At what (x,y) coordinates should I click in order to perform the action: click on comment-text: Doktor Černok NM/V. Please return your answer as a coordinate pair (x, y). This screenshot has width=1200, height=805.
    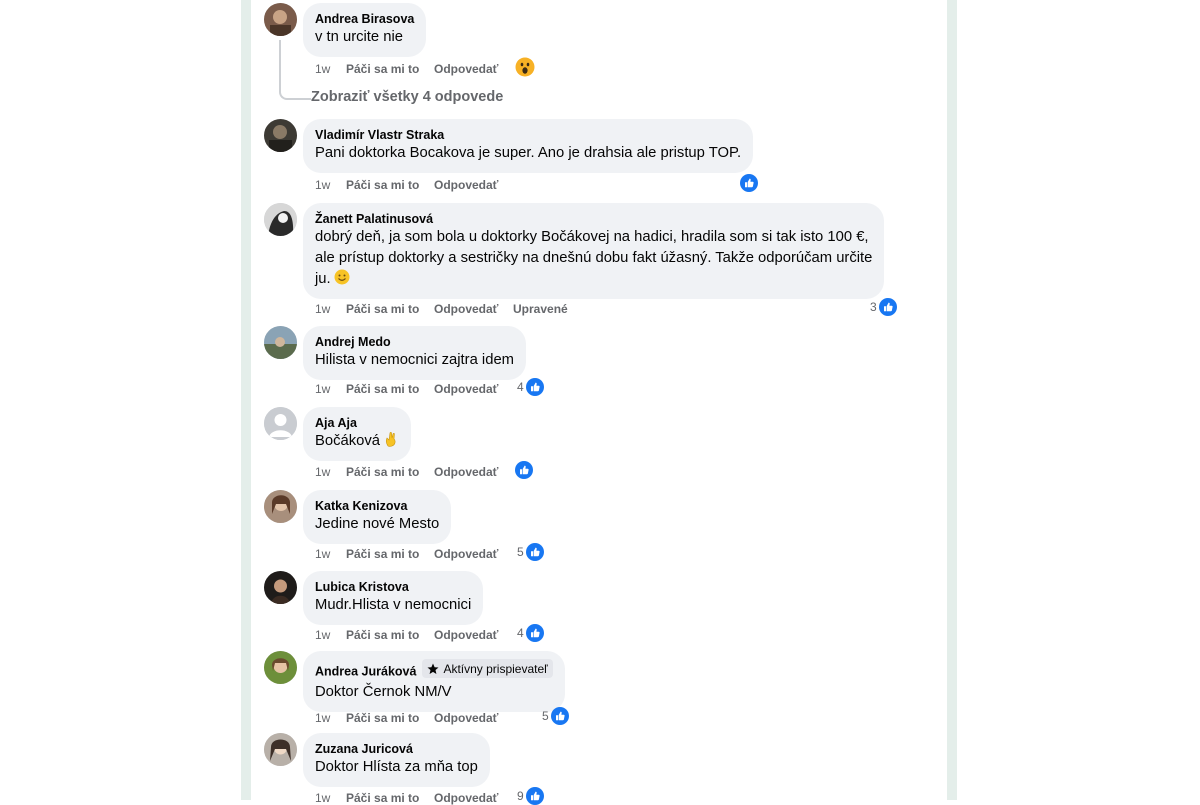
    Looking at the image, I should click on (383, 691).